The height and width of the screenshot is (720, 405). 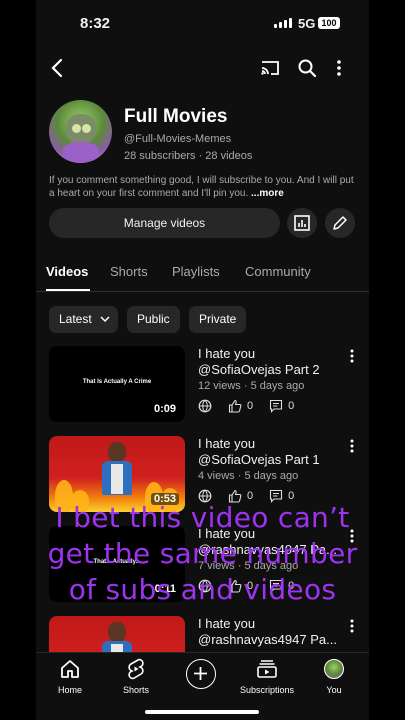 I want to click on pencil-icon, so click(x=340, y=223).